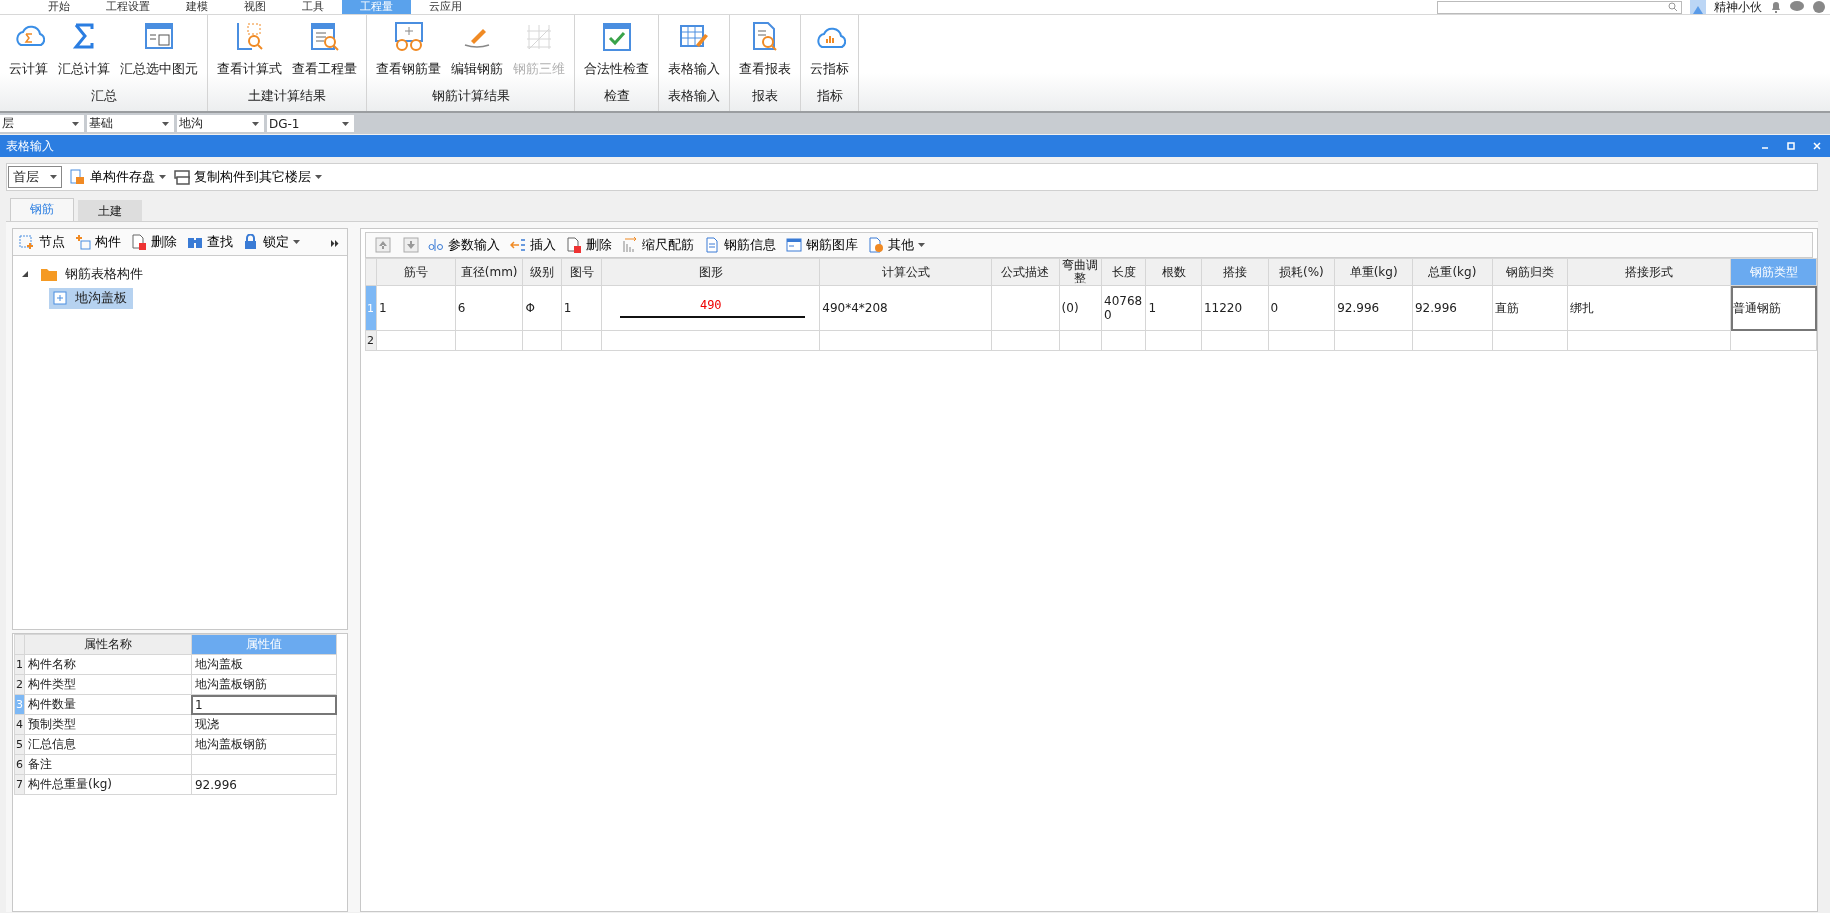 The image size is (1830, 913). Describe the element at coordinates (542, 272) in the screenshot. I see `column-header: 级别` at that location.